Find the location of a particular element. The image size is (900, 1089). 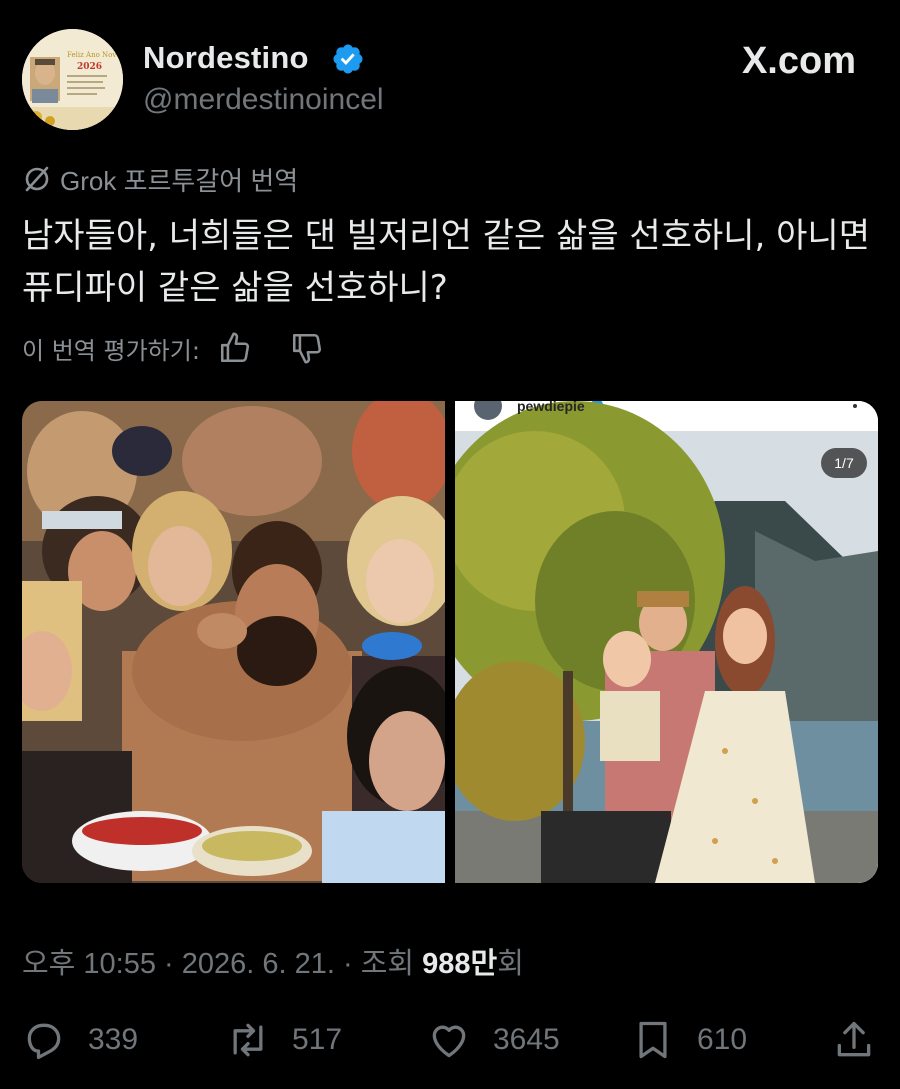

heart-icon is located at coordinates (449, 1041).